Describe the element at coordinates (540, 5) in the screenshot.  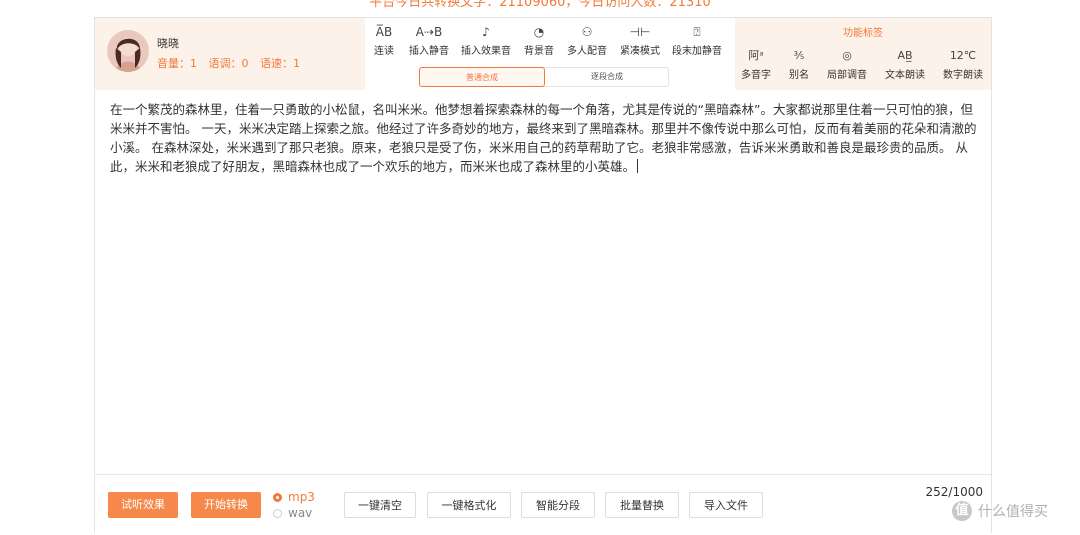
I see `stats-banner: 平台今日共转换文字：21109060，今日访问人数：21310` at that location.